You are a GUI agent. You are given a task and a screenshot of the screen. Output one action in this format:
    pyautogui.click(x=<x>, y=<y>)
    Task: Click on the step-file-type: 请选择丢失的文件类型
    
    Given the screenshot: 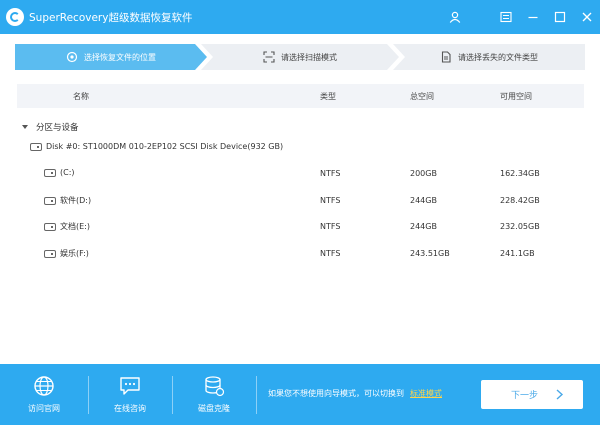 What is the action you would take?
    pyautogui.click(x=489, y=57)
    